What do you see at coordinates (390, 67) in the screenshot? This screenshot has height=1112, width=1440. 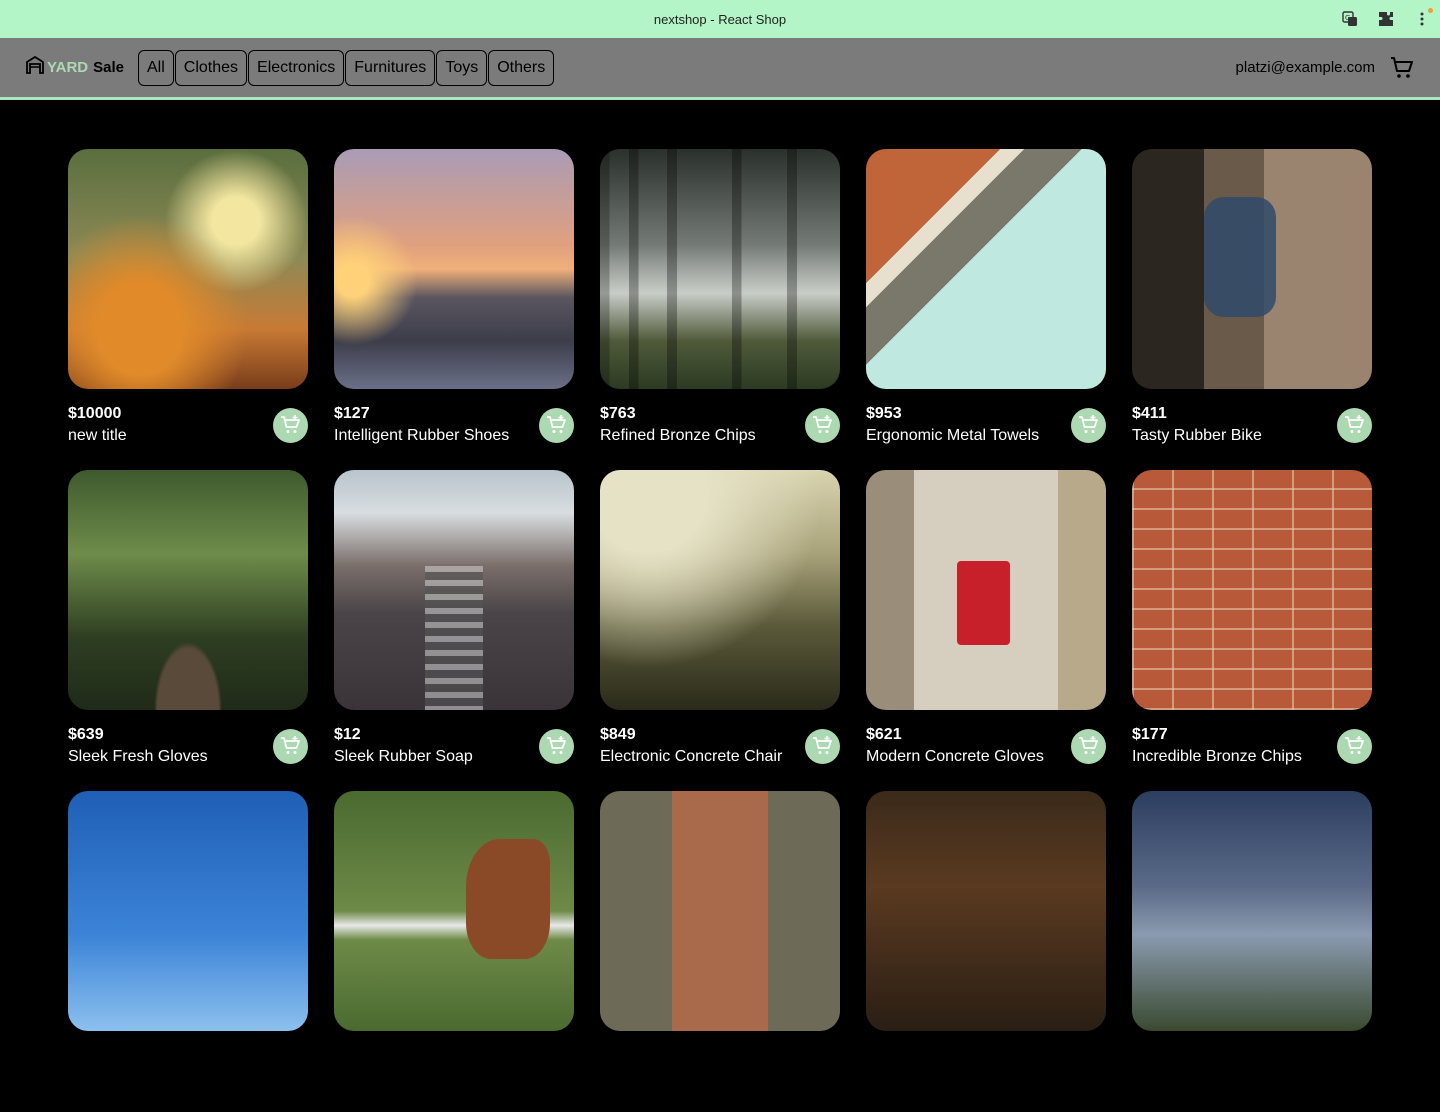 I see `category-furnitures: Furnitures` at bounding box center [390, 67].